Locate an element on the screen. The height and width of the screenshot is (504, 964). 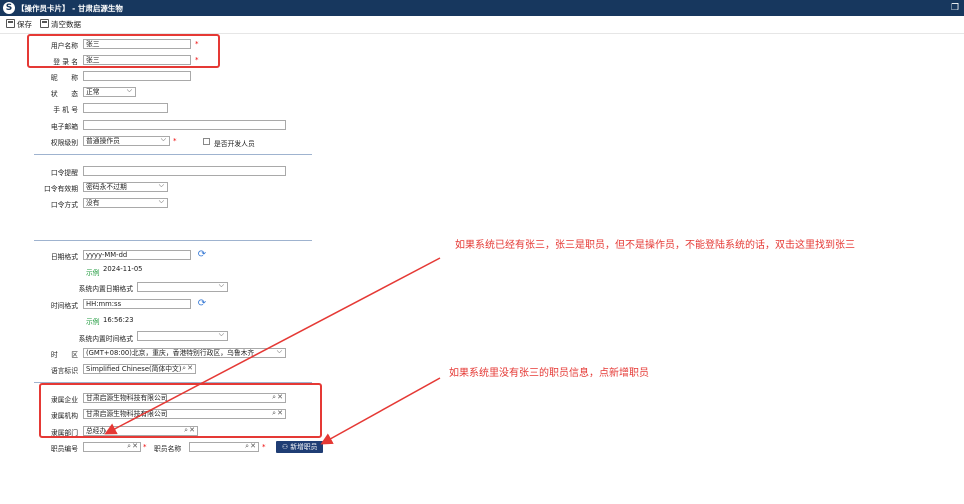
department-input: 总经办 ⌕ ✕ is located at coordinates (140, 431).